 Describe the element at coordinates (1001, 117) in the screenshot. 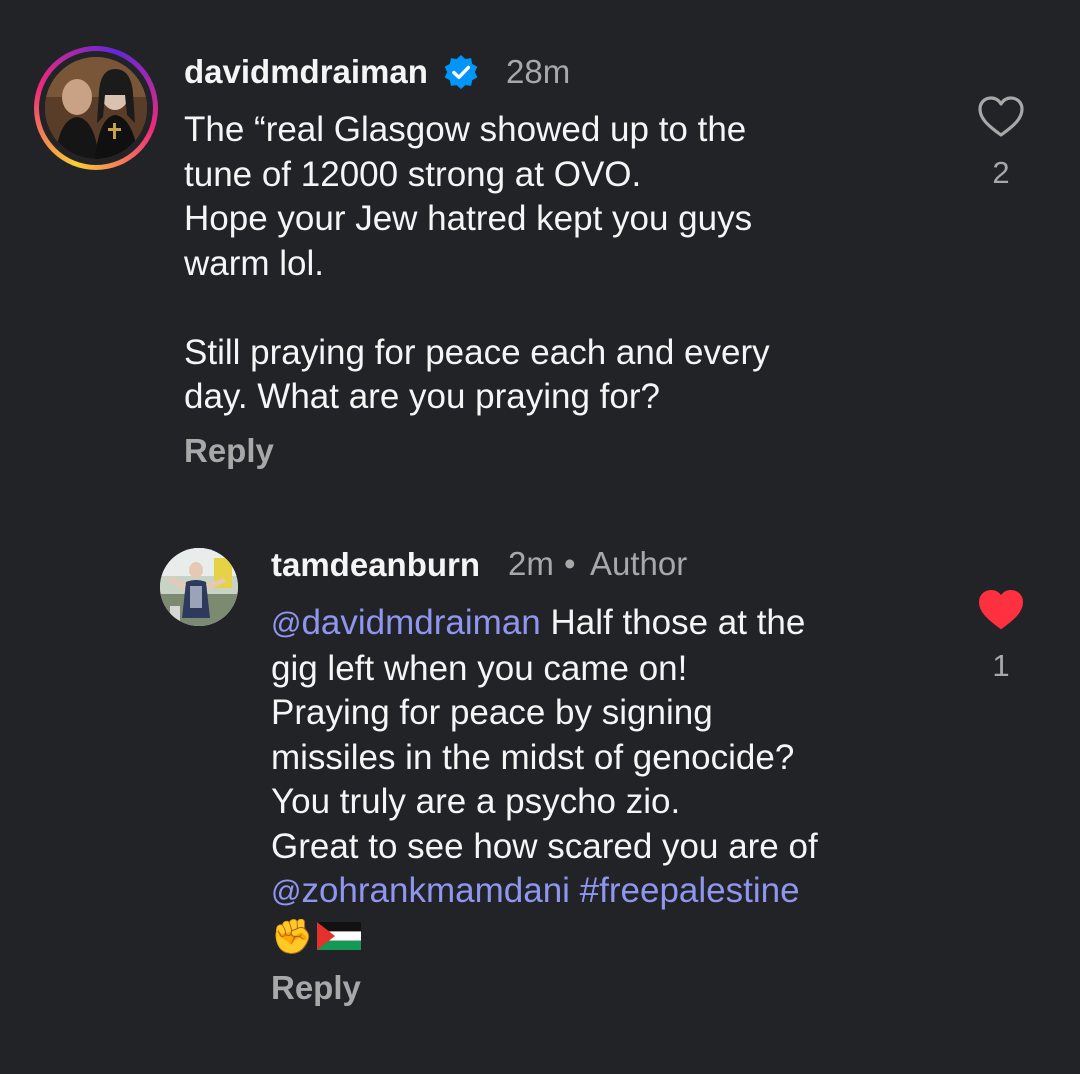

I see `heart-outline-icon` at that location.